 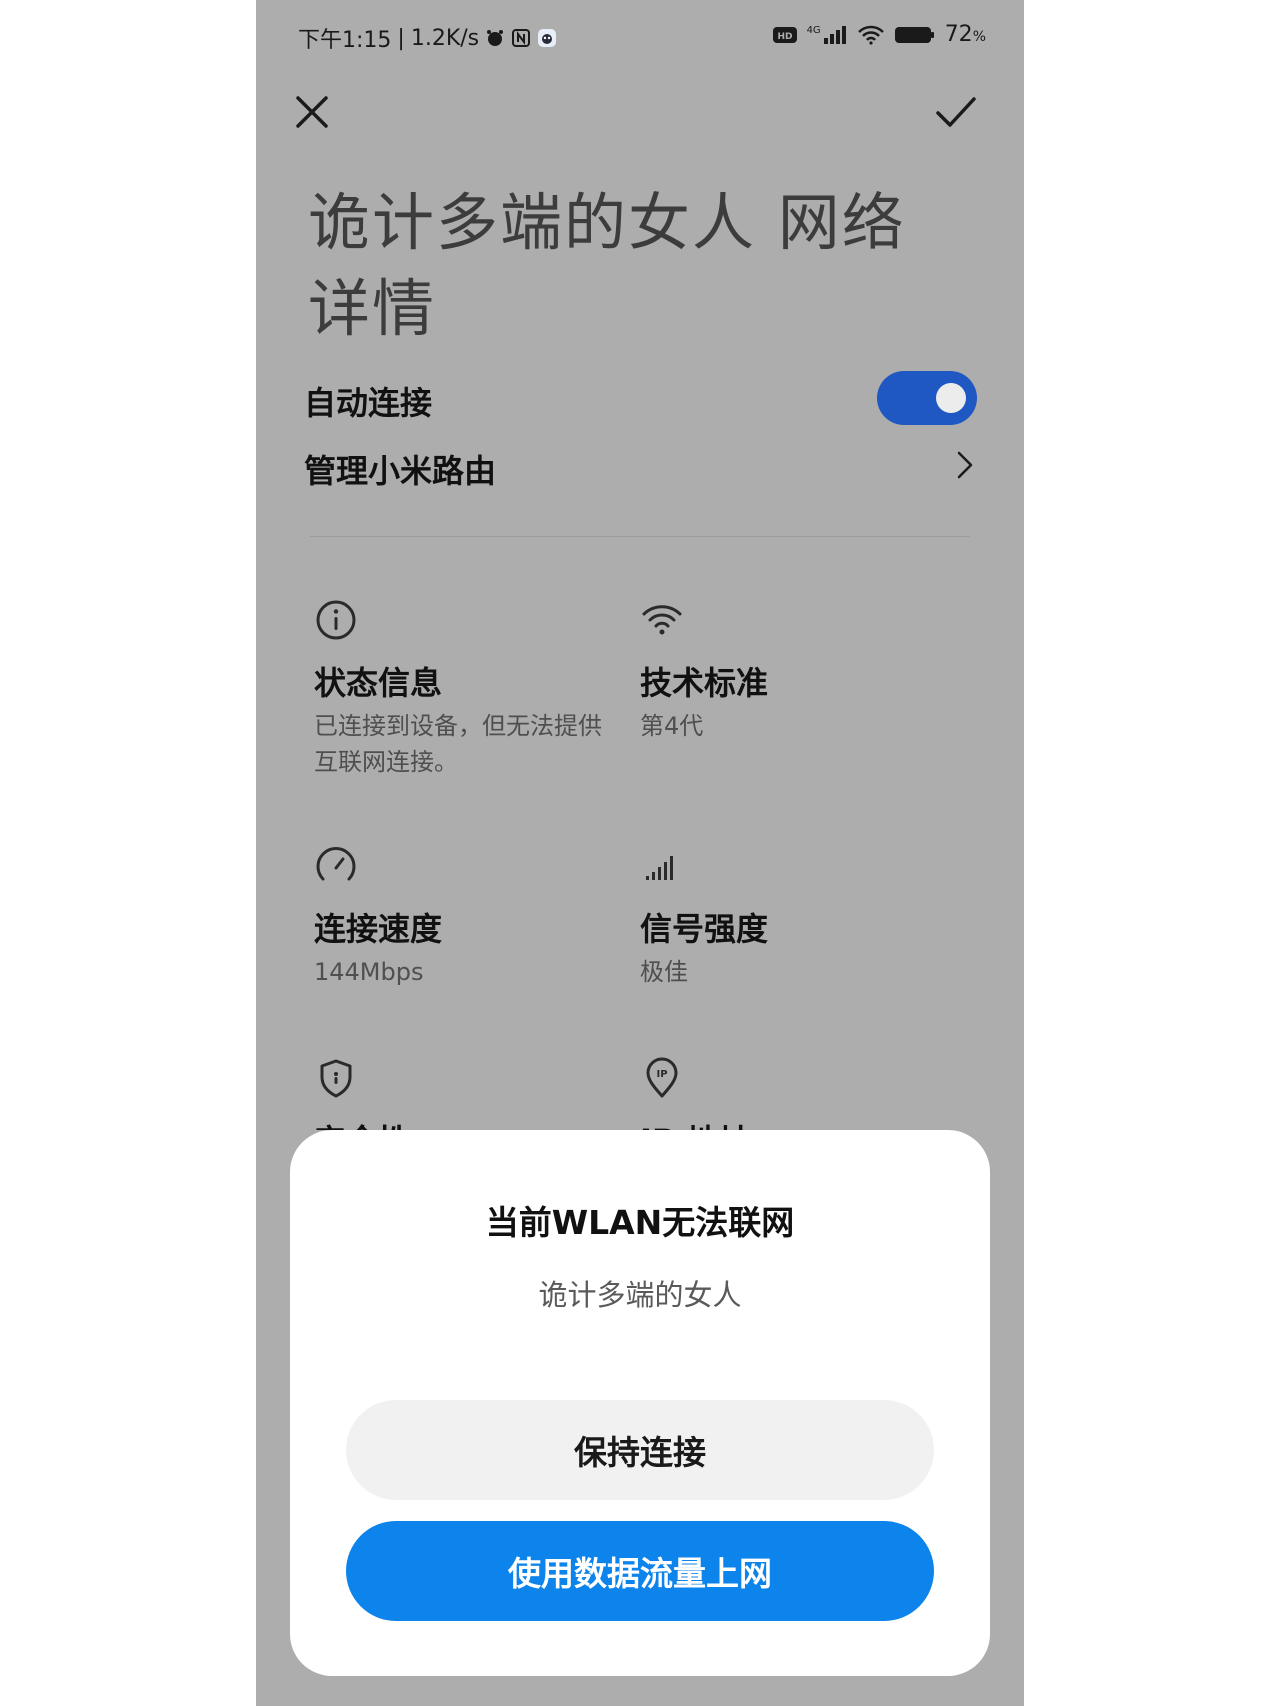 What do you see at coordinates (661, 1074) in the screenshot?
I see `svg-text: IP` at bounding box center [661, 1074].